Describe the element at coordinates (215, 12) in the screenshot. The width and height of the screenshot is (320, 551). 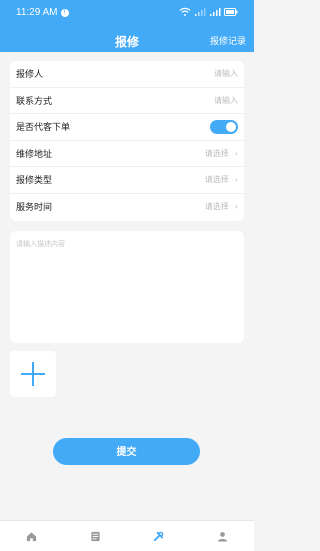
I see `signal-2-icon` at that location.